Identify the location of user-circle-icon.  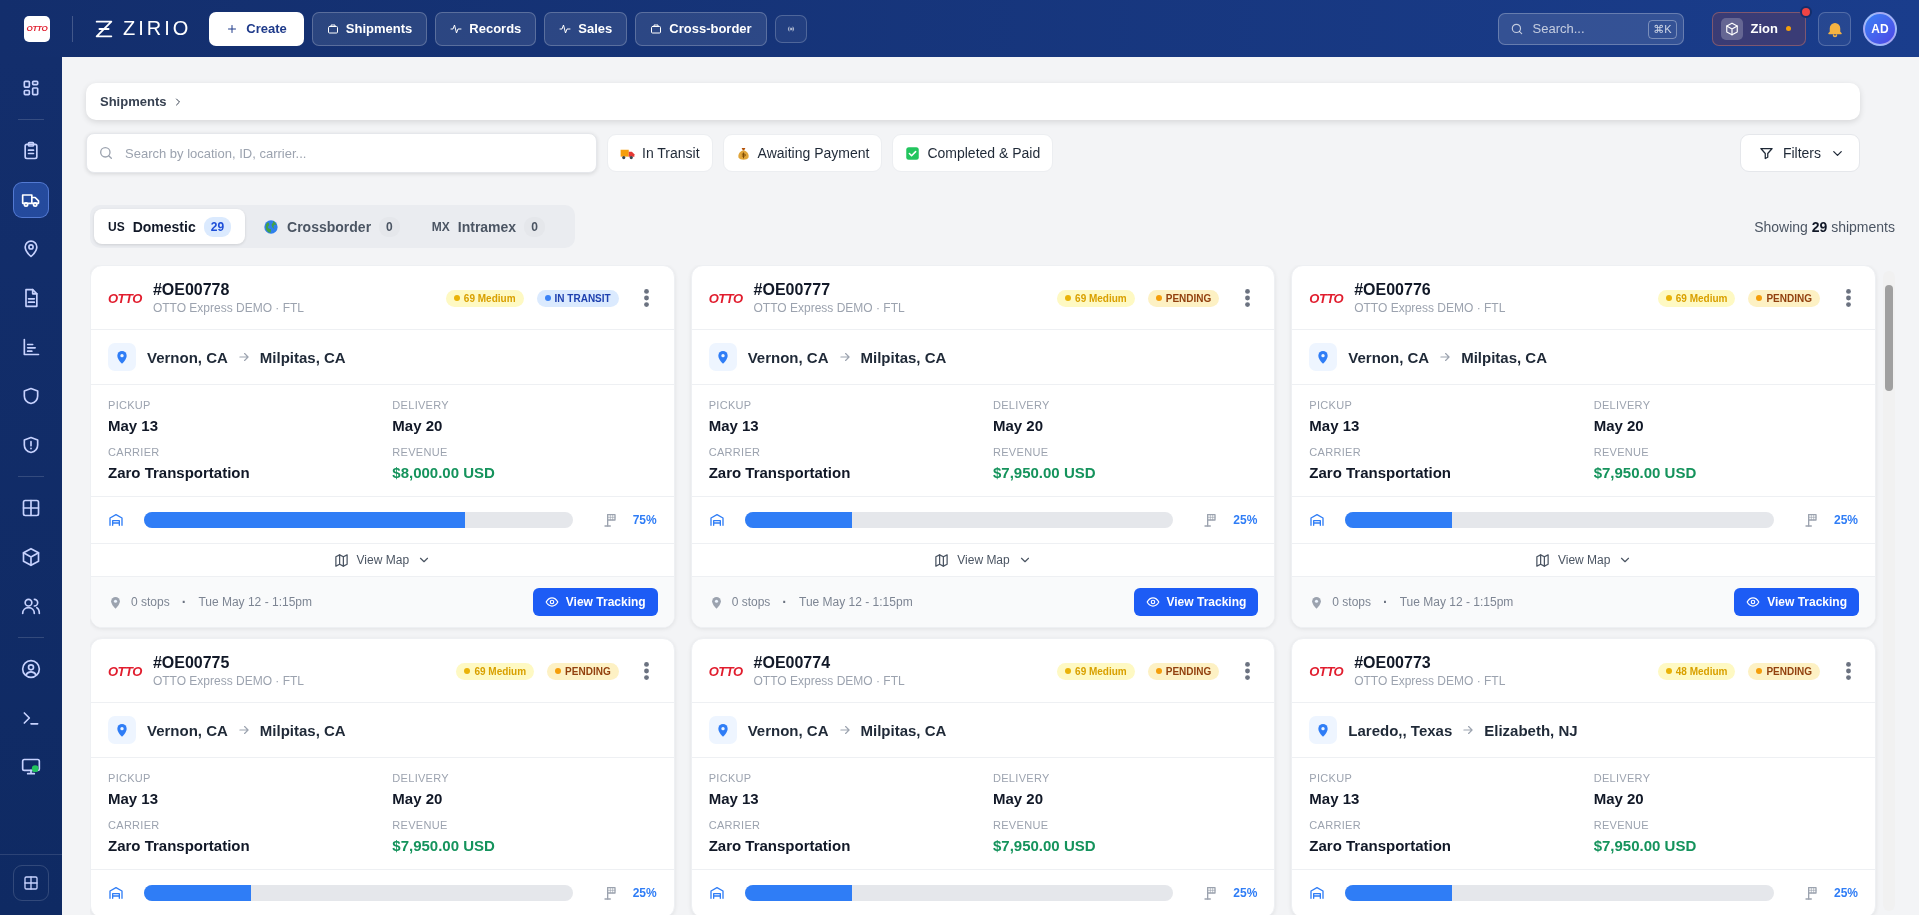
(31, 669).